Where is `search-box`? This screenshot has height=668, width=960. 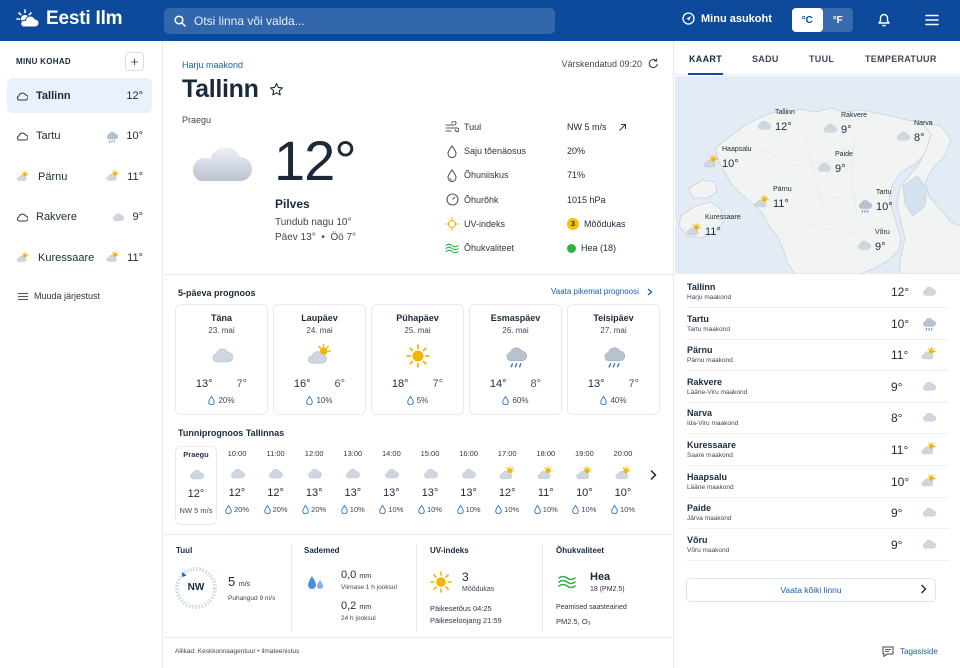 search-box is located at coordinates (359, 21).